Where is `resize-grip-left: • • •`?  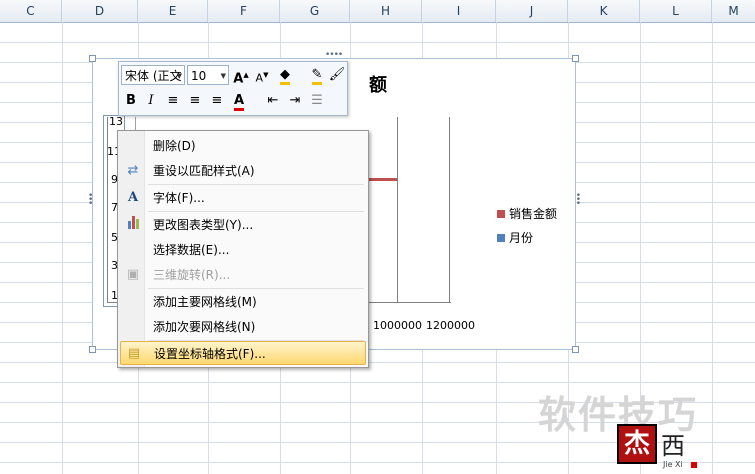 resize-grip-left: • • • is located at coordinates (90, 200).